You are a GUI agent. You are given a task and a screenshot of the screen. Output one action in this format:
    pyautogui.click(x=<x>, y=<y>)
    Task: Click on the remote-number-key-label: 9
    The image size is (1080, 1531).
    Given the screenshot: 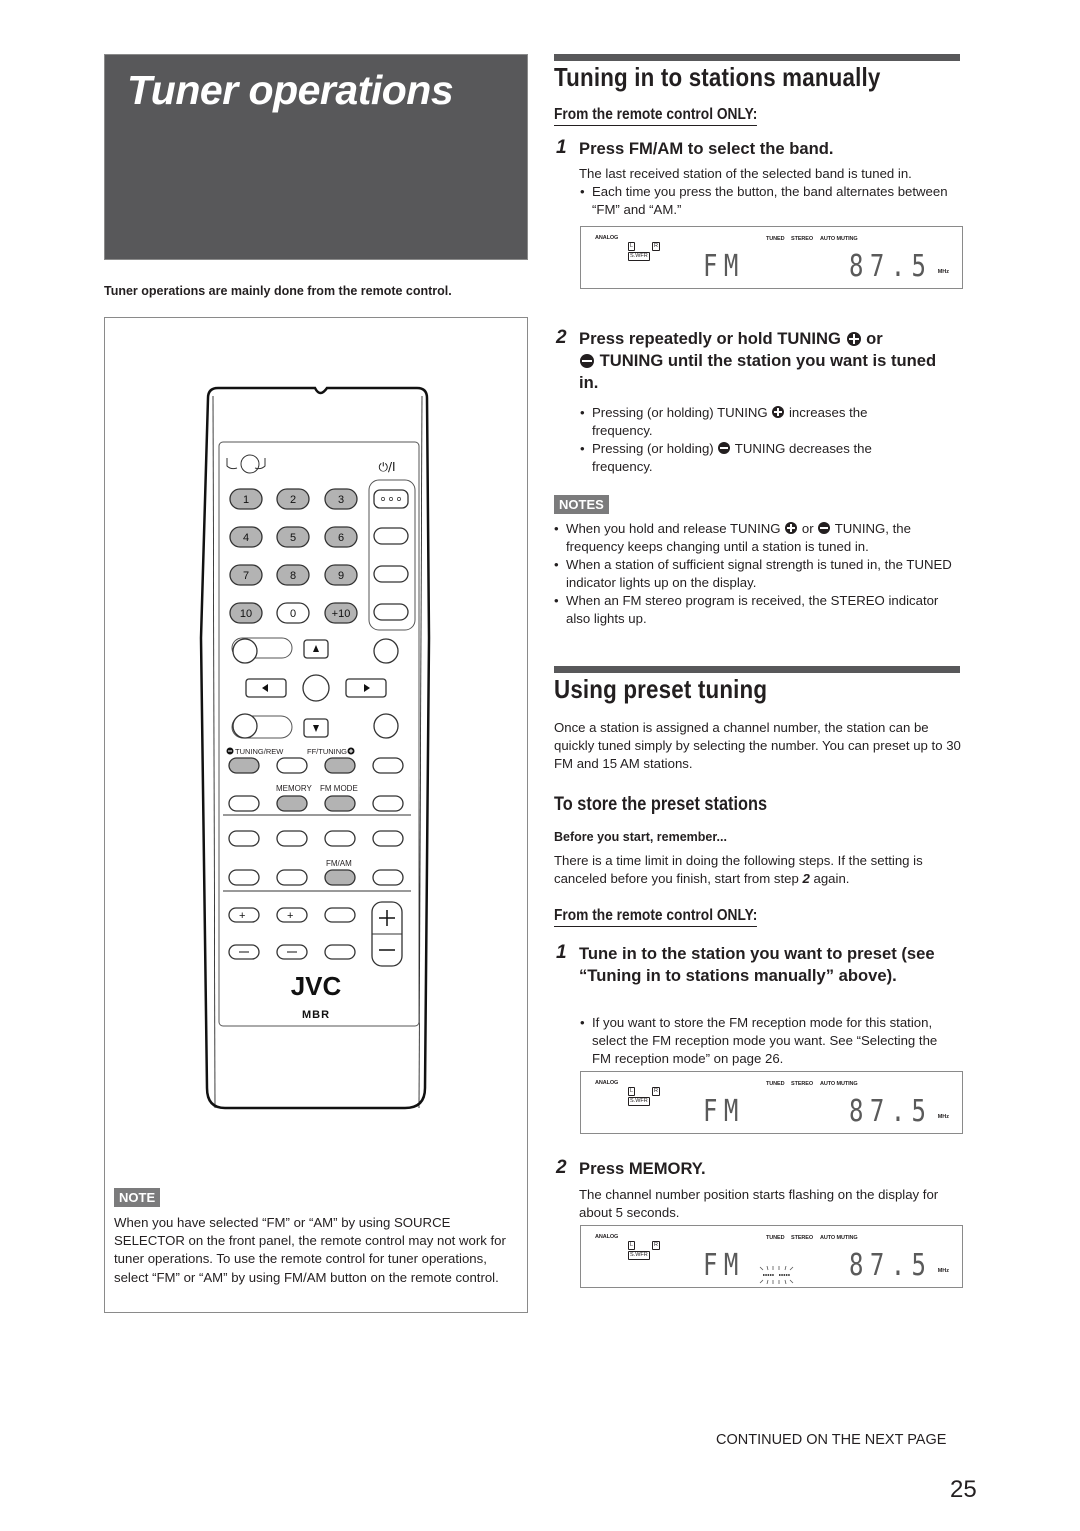 What is the action you would take?
    pyautogui.click(x=341, y=576)
    